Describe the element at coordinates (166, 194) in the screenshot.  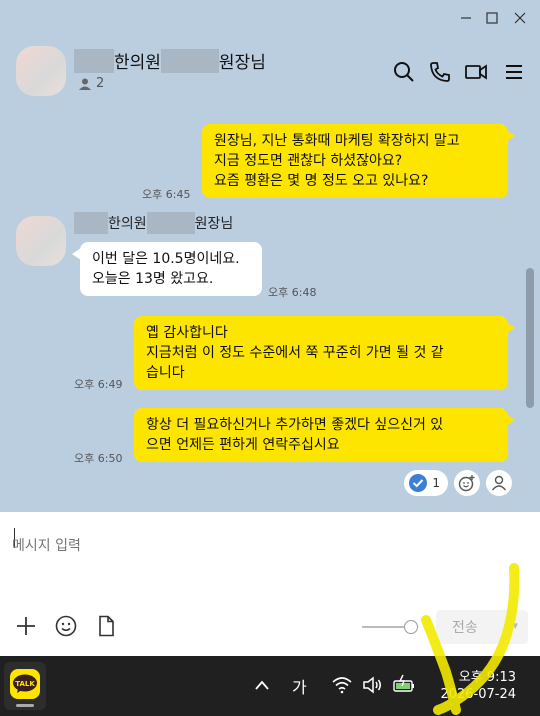
I see `message-time: 오후 6:45` at that location.